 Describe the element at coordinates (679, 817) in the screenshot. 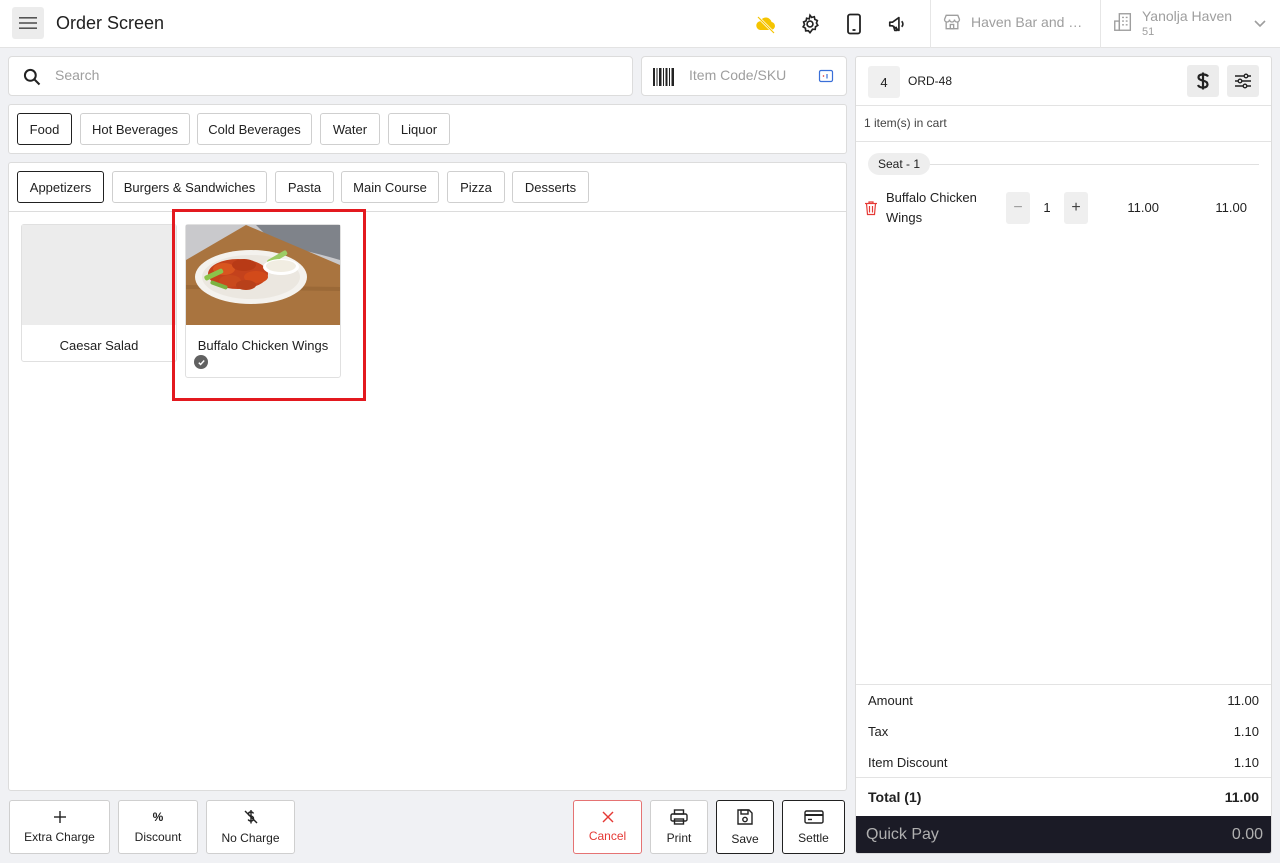

I see `printer-icon` at that location.